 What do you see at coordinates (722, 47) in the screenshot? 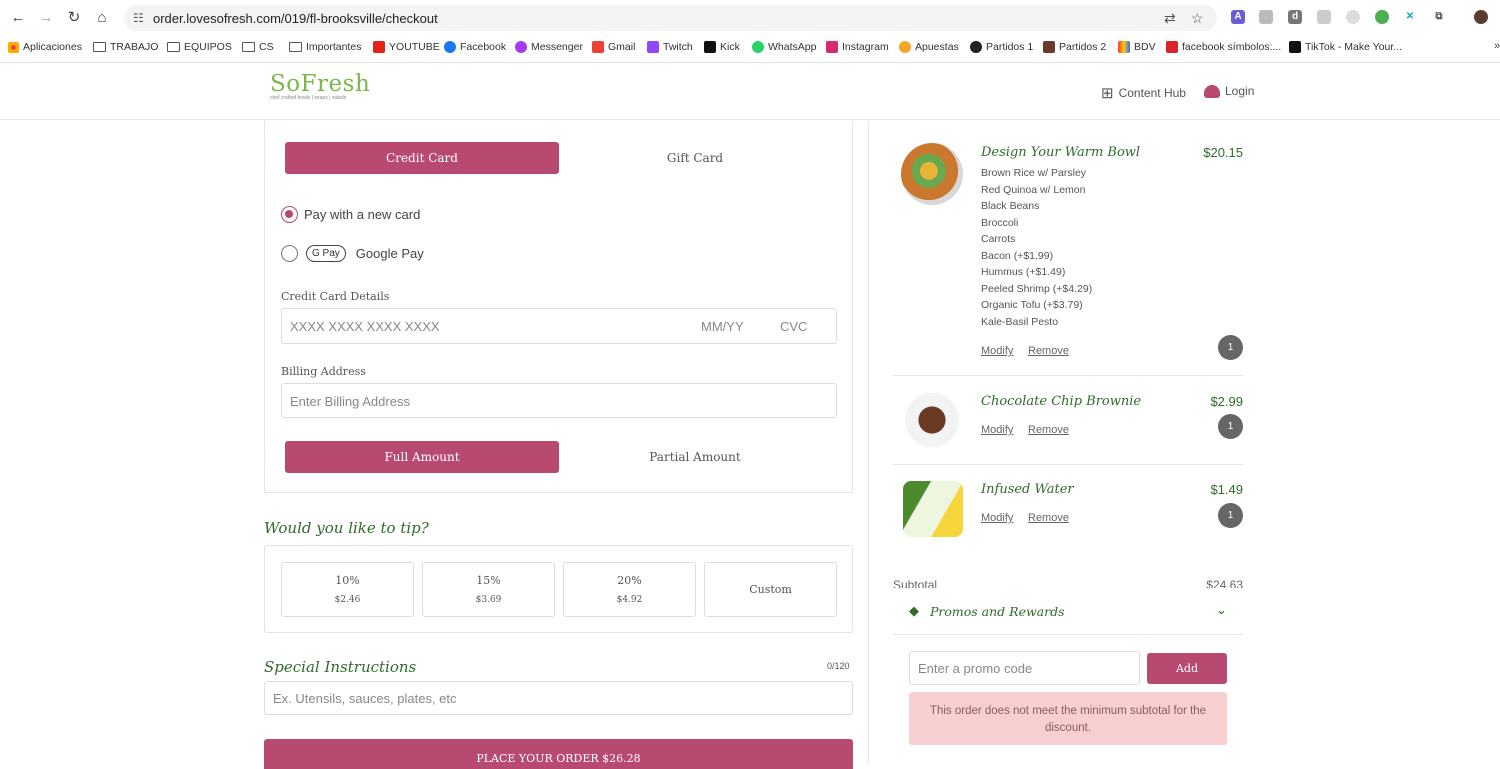
I see `bookmark-kick: Kick` at bounding box center [722, 47].